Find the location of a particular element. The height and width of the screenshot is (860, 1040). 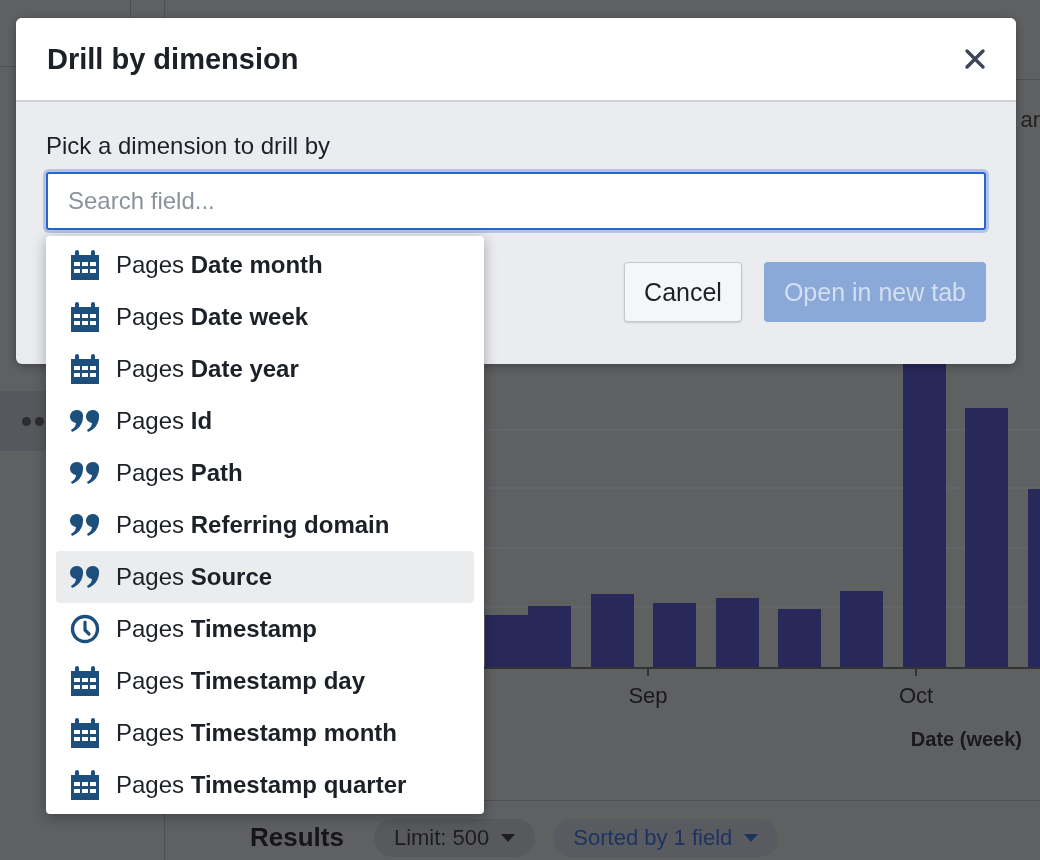

dimension-option: Pages Id is located at coordinates (265, 421).